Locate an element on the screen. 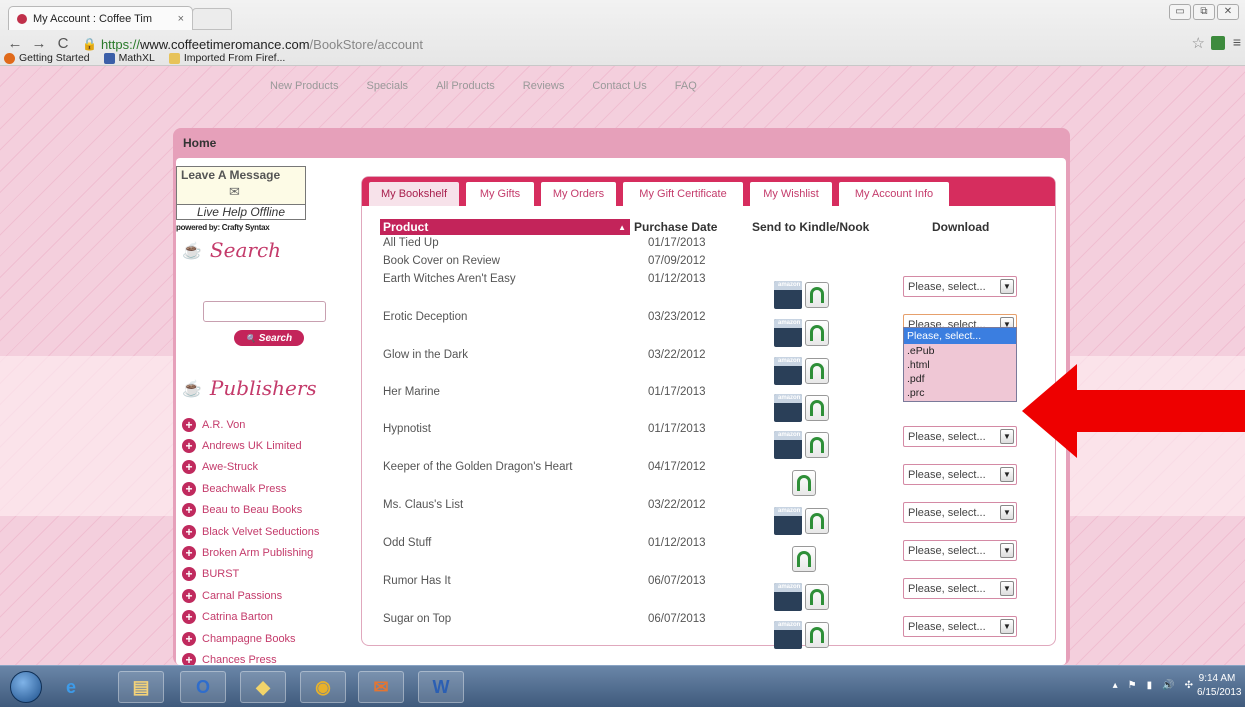 This screenshot has width=1245, height=707. action-center-icon: ⚑ is located at coordinates (1132, 685).